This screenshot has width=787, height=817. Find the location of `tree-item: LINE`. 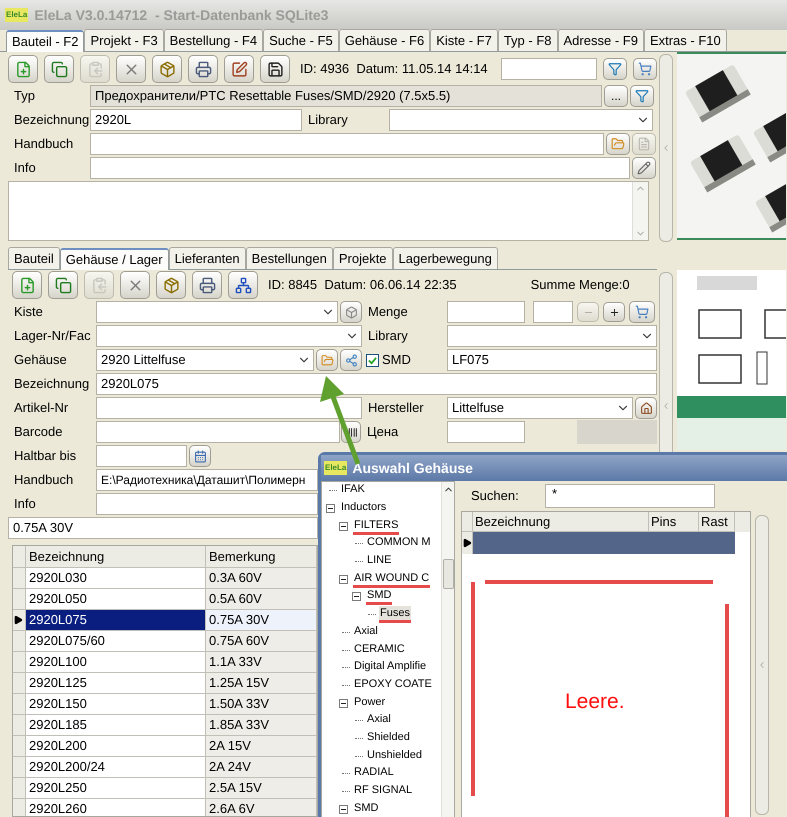

tree-item: LINE is located at coordinates (379, 561).